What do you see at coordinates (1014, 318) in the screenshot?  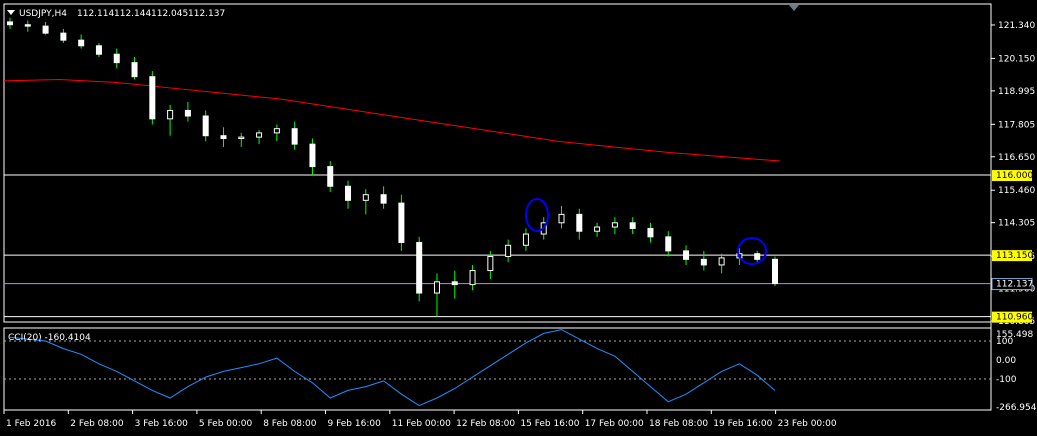 I see `hline-tag-label: 110.960` at bounding box center [1014, 318].